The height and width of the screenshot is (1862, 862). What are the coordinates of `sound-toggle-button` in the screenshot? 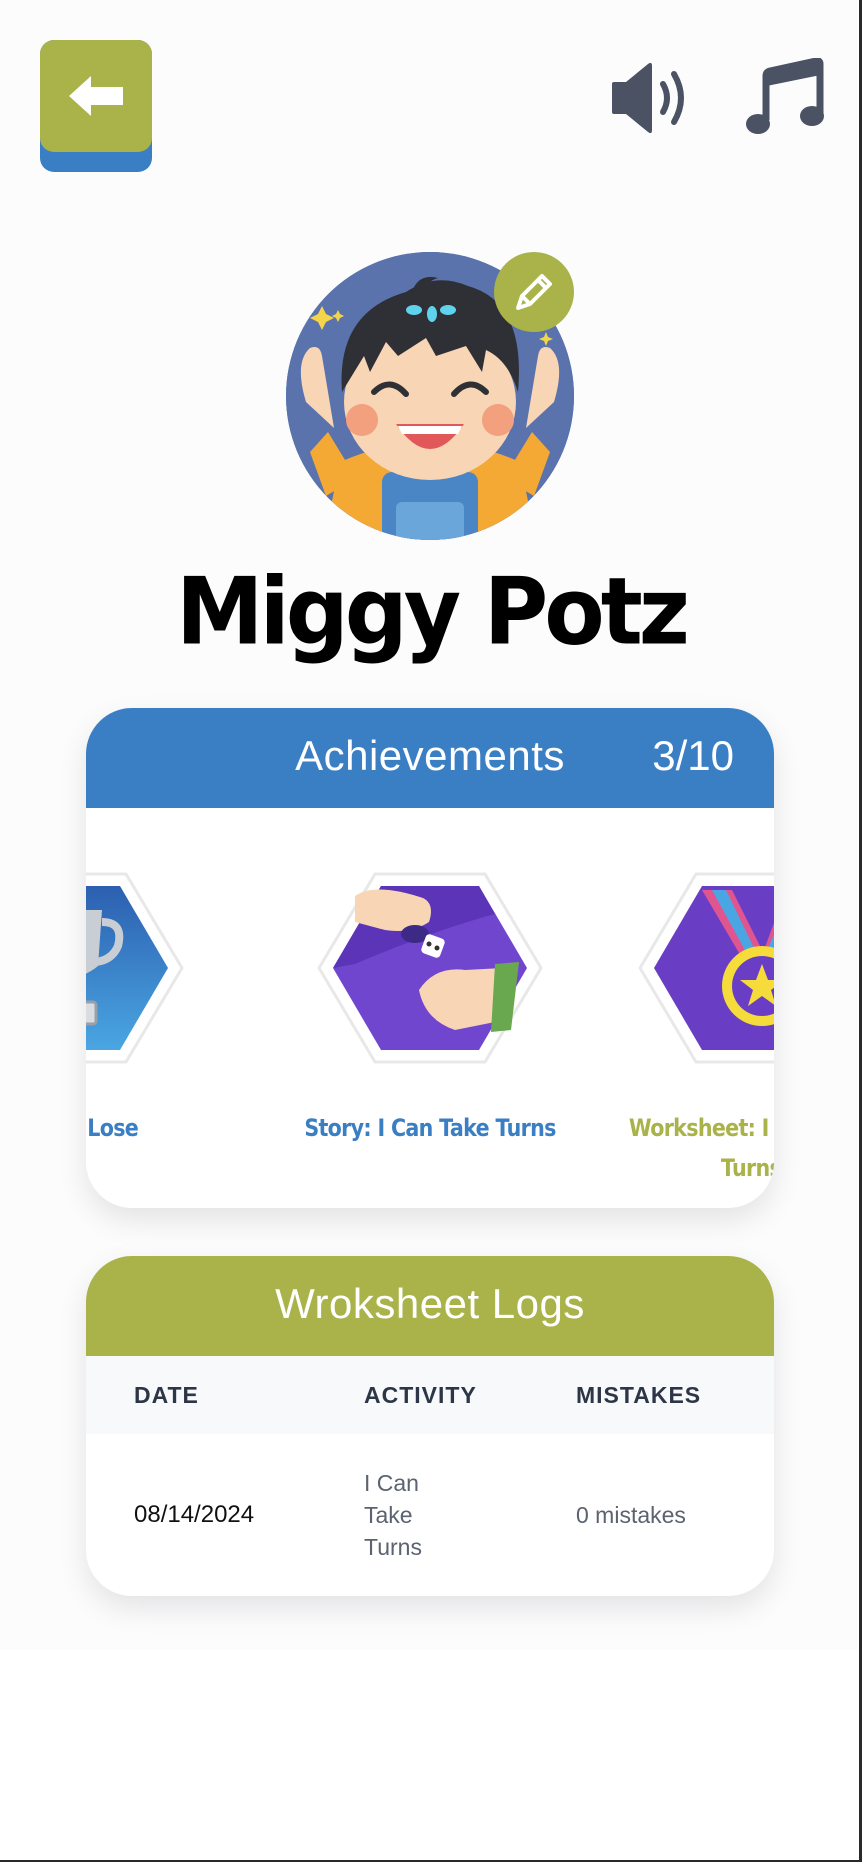 It's located at (651, 98).